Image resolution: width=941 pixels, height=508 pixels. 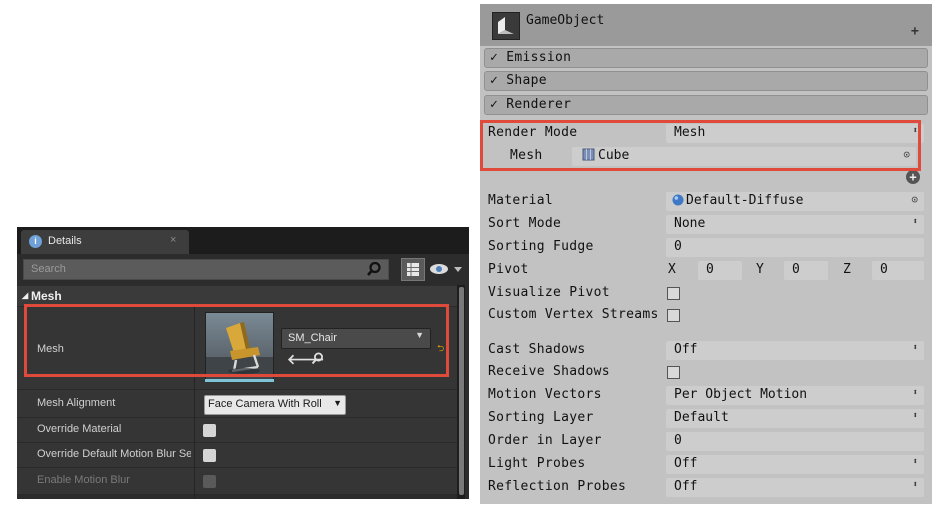 I want to click on search-placeholder: Search, so click(x=48, y=269).